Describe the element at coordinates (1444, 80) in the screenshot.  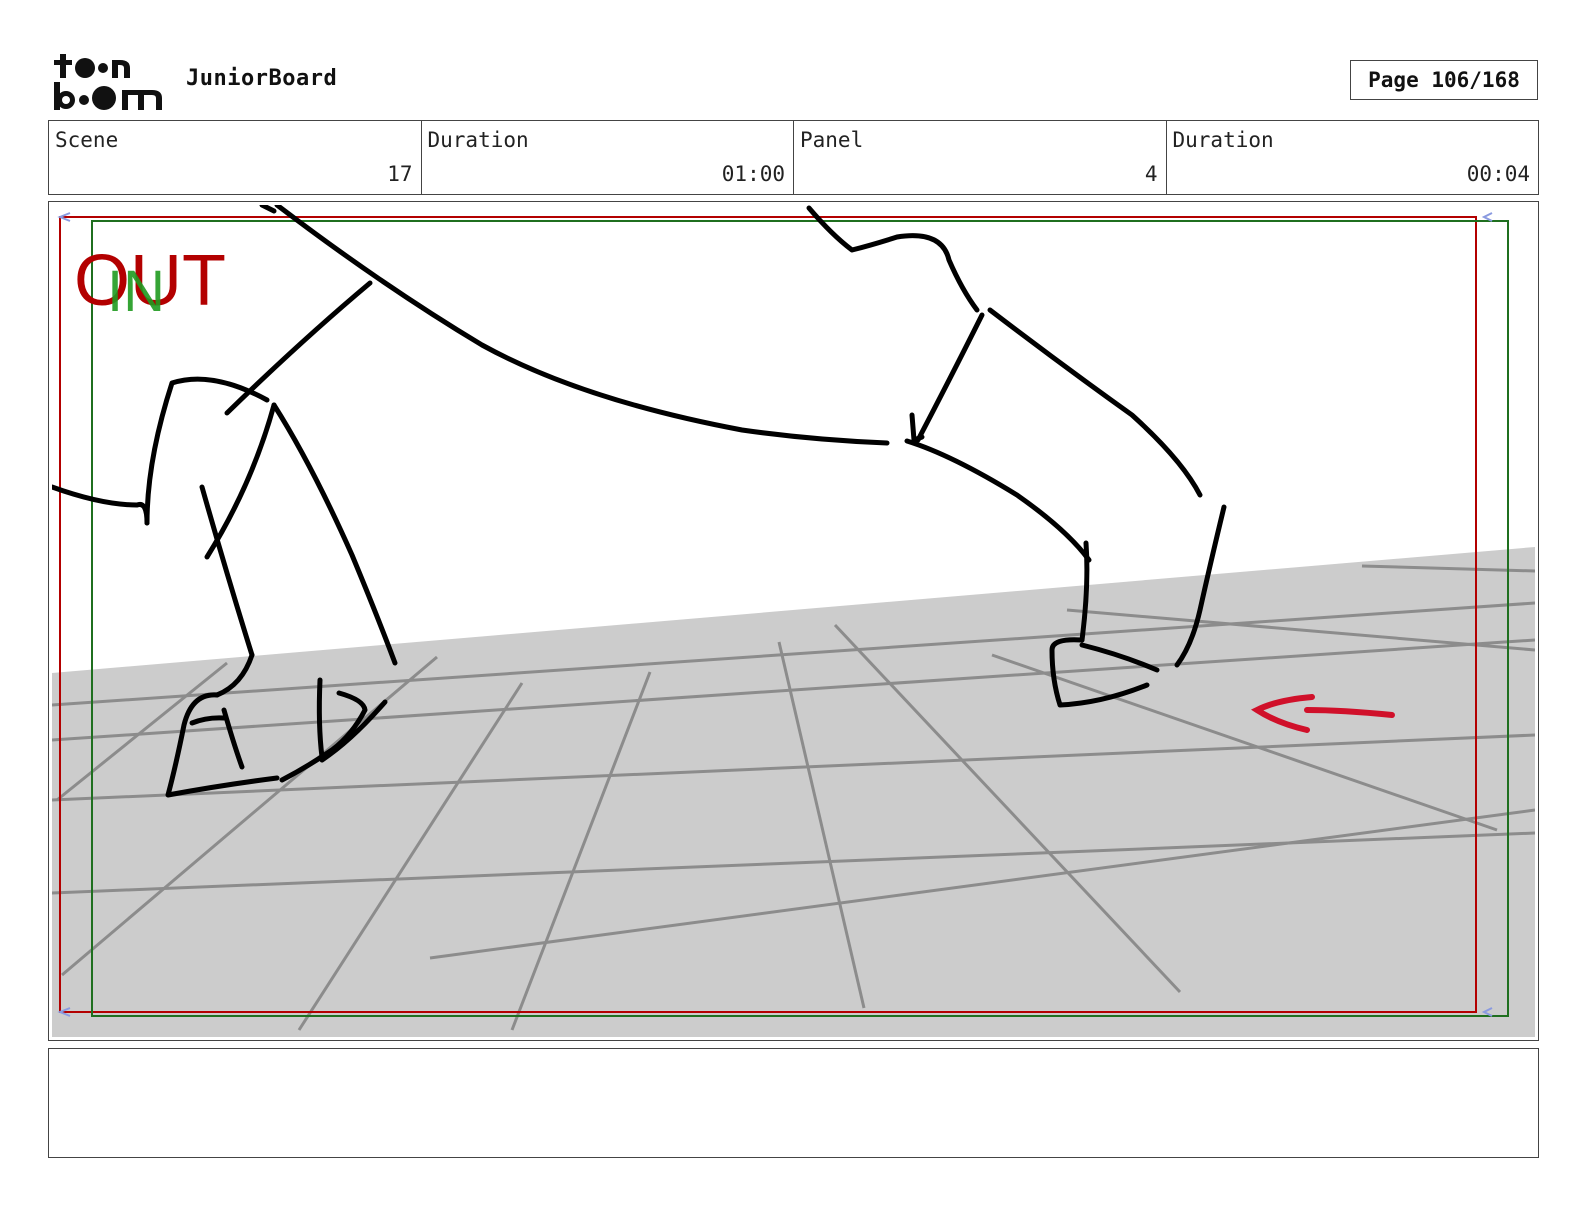
I see `page-indicator: Page 106/168` at that location.